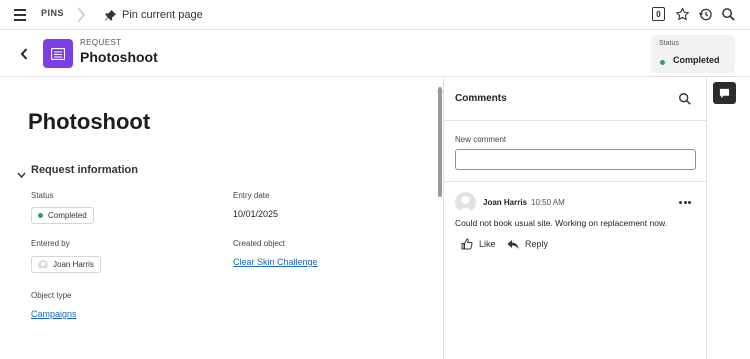  I want to click on request-icon, so click(58, 53).